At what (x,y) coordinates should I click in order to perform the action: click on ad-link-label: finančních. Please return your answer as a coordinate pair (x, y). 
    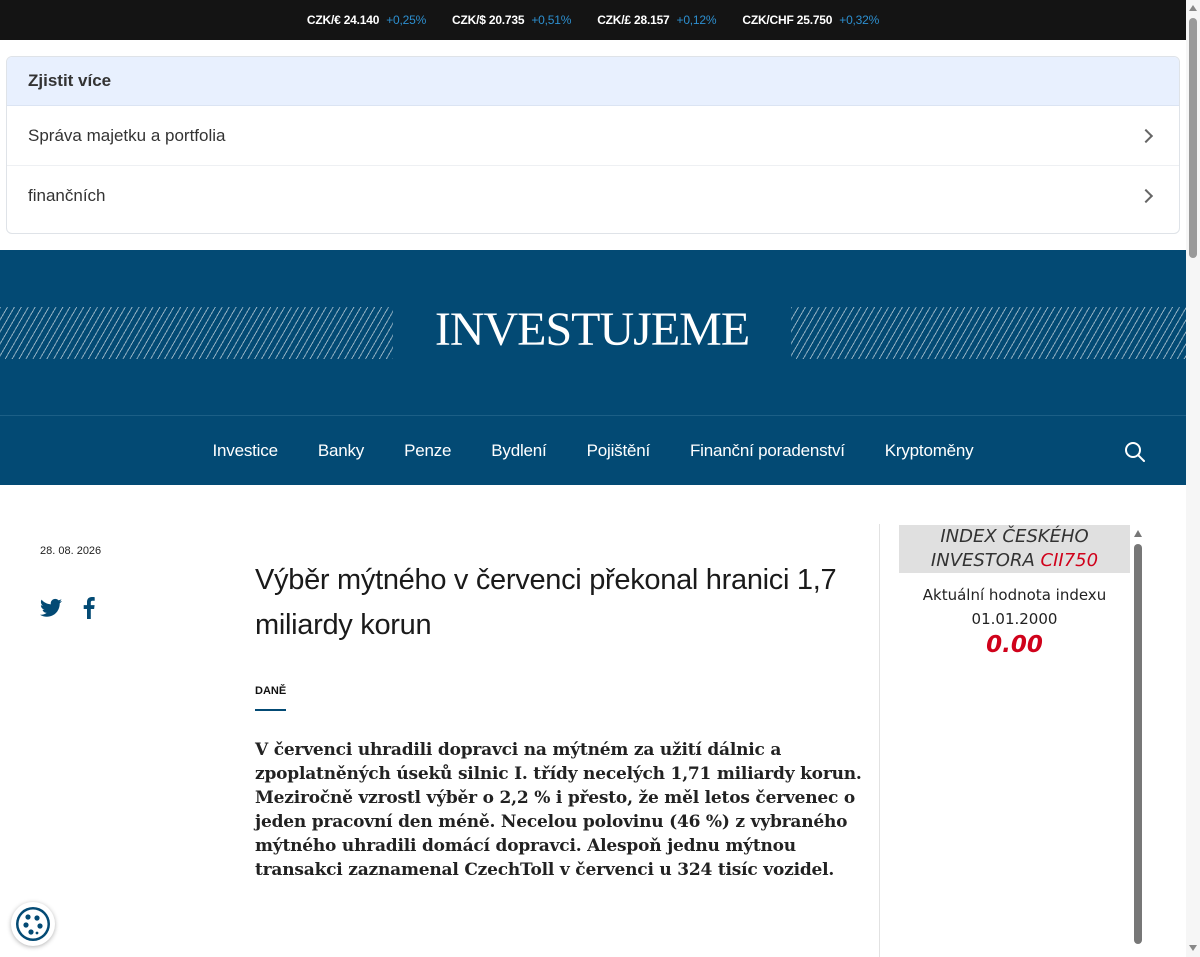
    Looking at the image, I should click on (67, 195).